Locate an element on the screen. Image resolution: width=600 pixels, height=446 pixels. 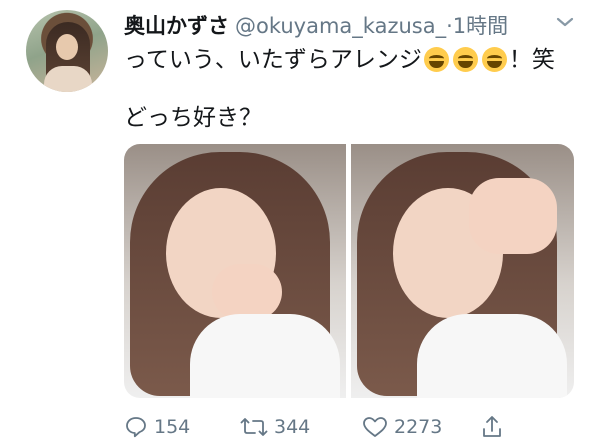
chevron-down-icon is located at coordinates (565, 22).